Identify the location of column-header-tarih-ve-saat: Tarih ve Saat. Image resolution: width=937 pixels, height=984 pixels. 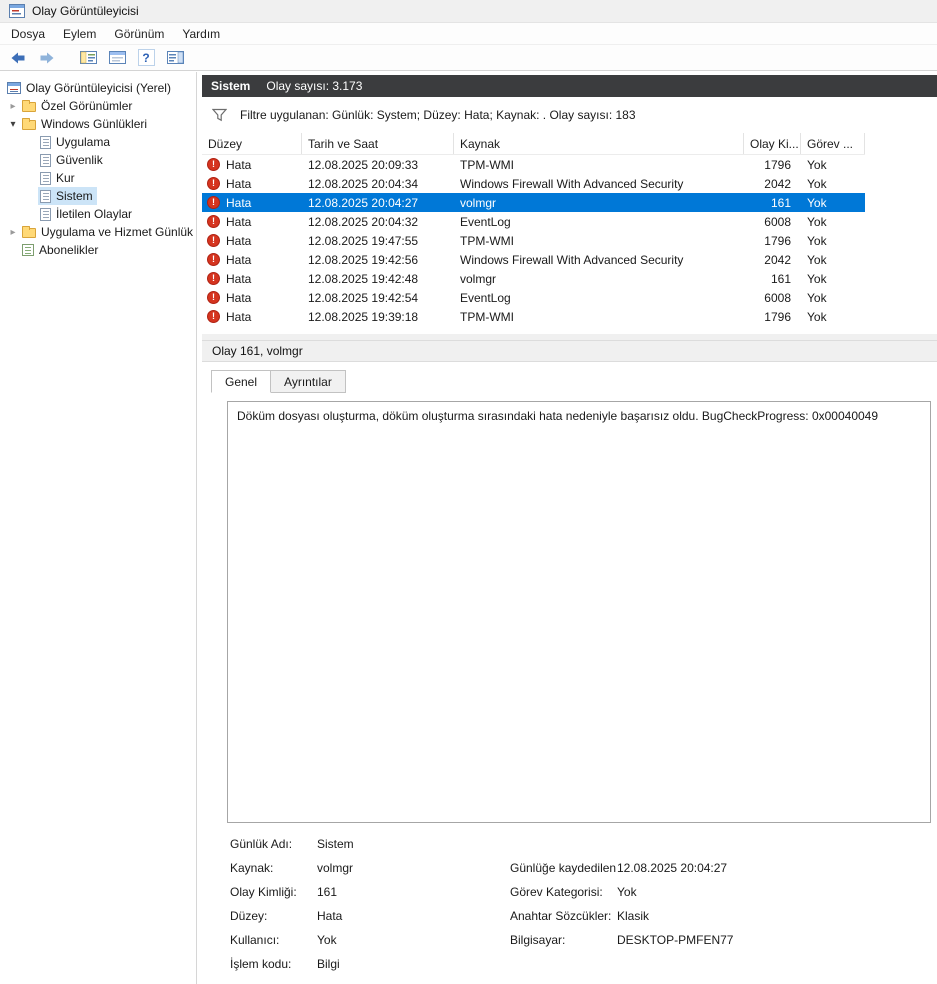
(378, 143).